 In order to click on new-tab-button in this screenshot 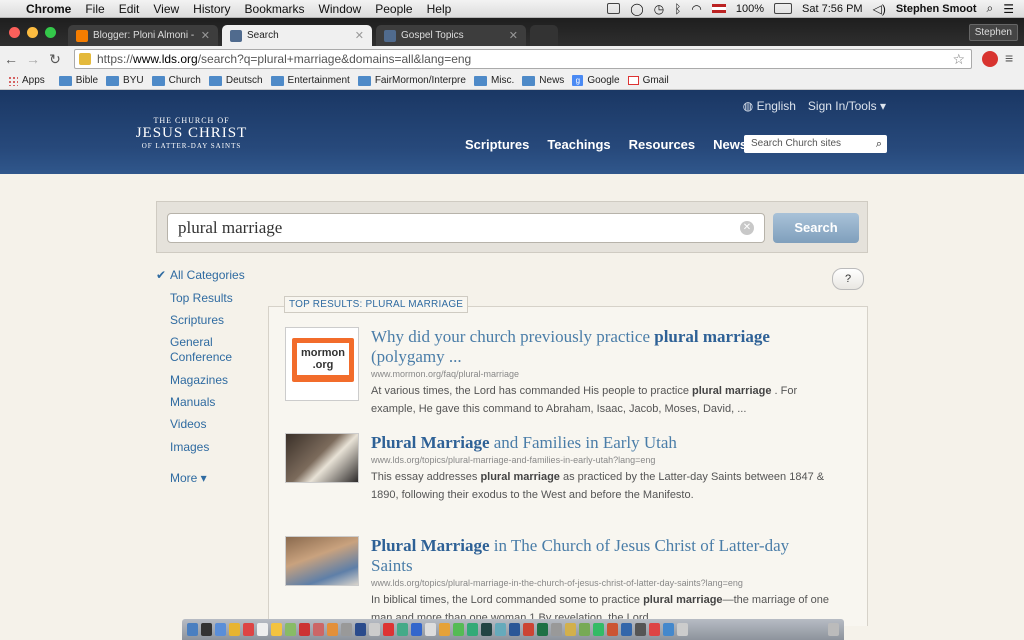, I will do `click(544, 35)`.